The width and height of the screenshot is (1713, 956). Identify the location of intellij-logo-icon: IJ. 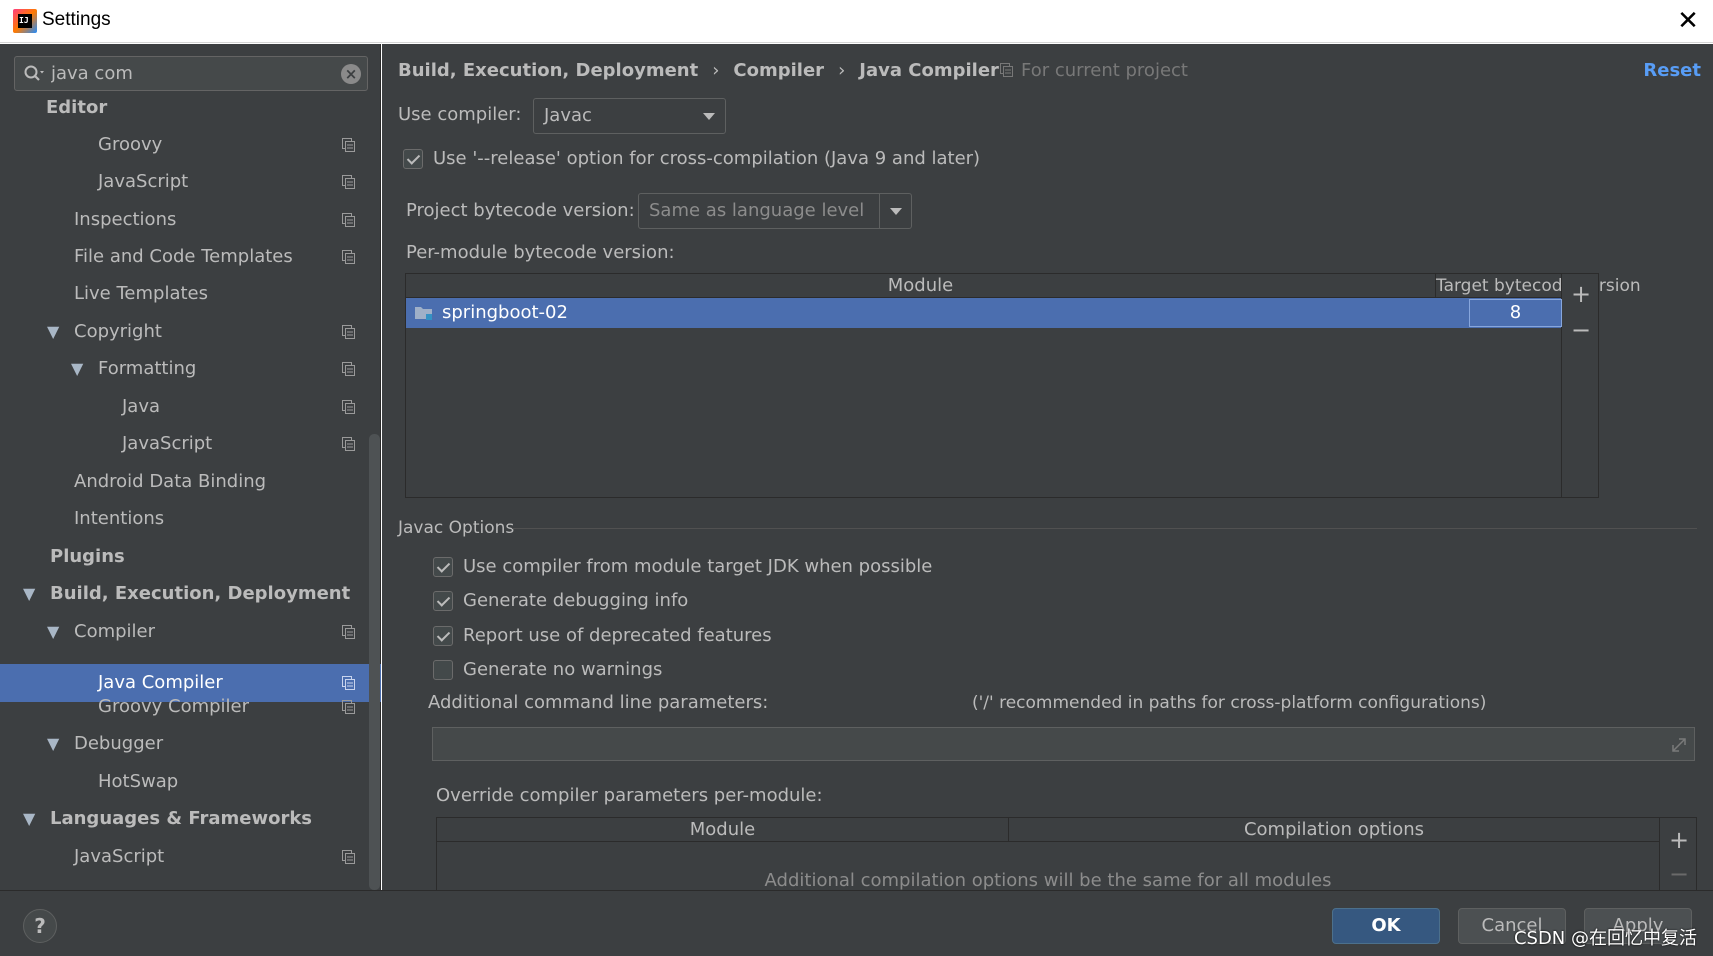
(25, 21).